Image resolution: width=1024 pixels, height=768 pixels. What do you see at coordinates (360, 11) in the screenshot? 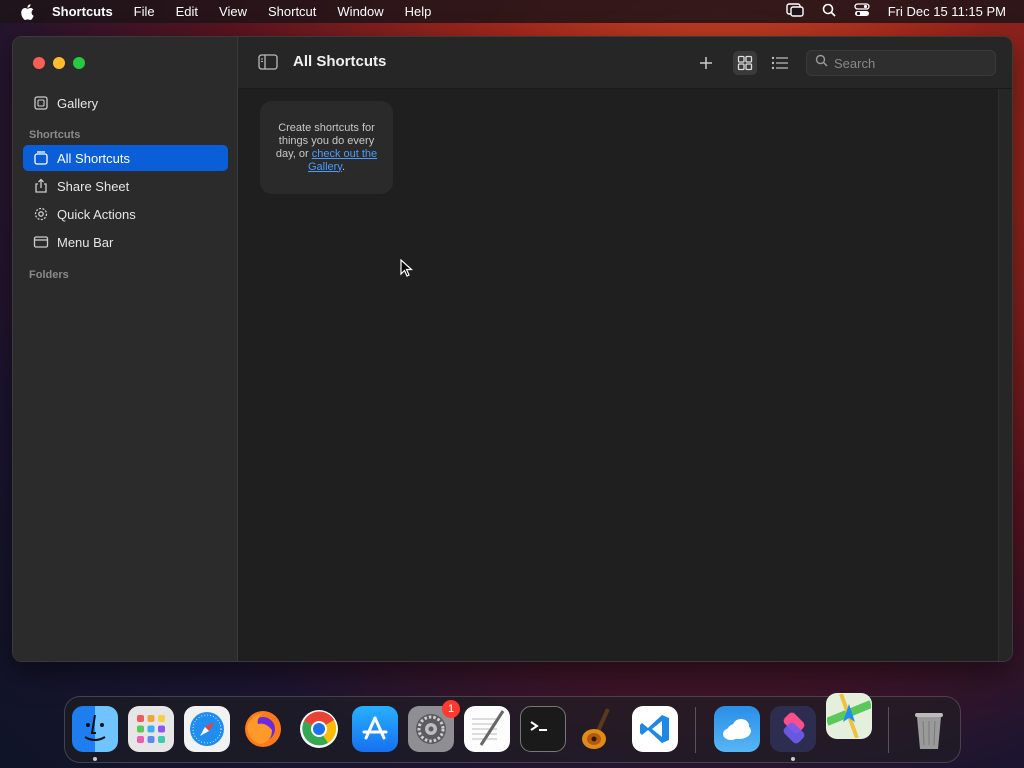
I see `menu-window: Window` at bounding box center [360, 11].